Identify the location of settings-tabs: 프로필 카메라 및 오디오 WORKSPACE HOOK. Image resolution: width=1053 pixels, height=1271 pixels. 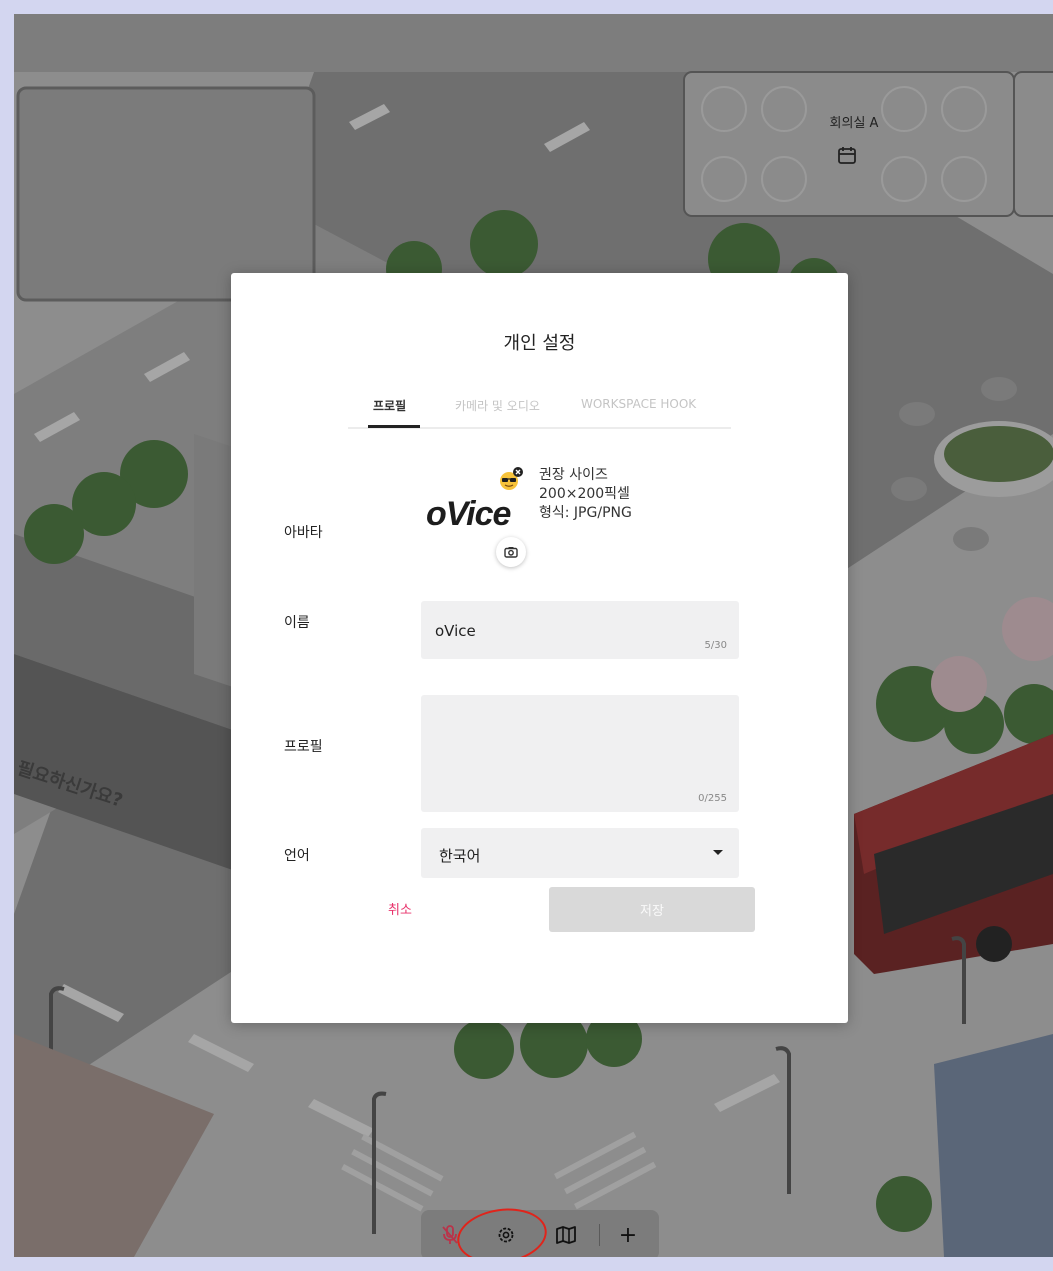
(539, 411).